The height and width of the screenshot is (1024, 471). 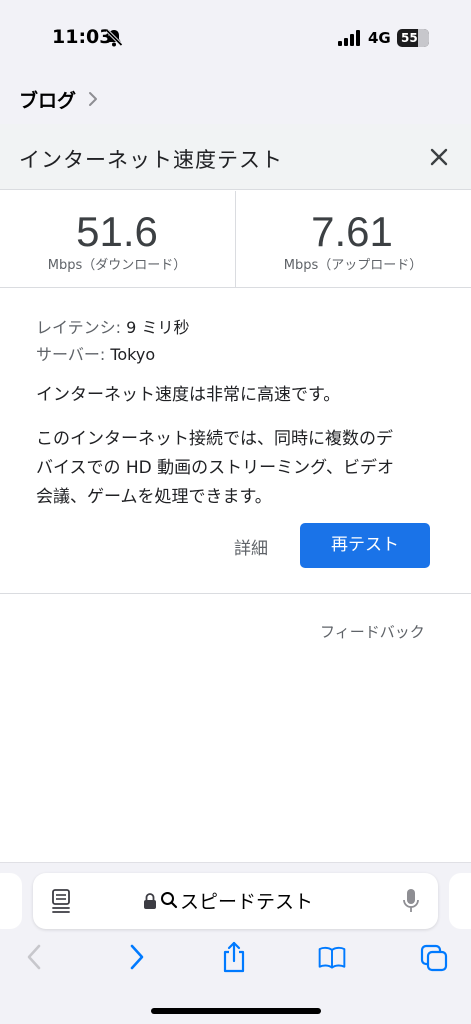 What do you see at coordinates (158, 327) in the screenshot?
I see `latency-value: 9 ミリ秒` at bounding box center [158, 327].